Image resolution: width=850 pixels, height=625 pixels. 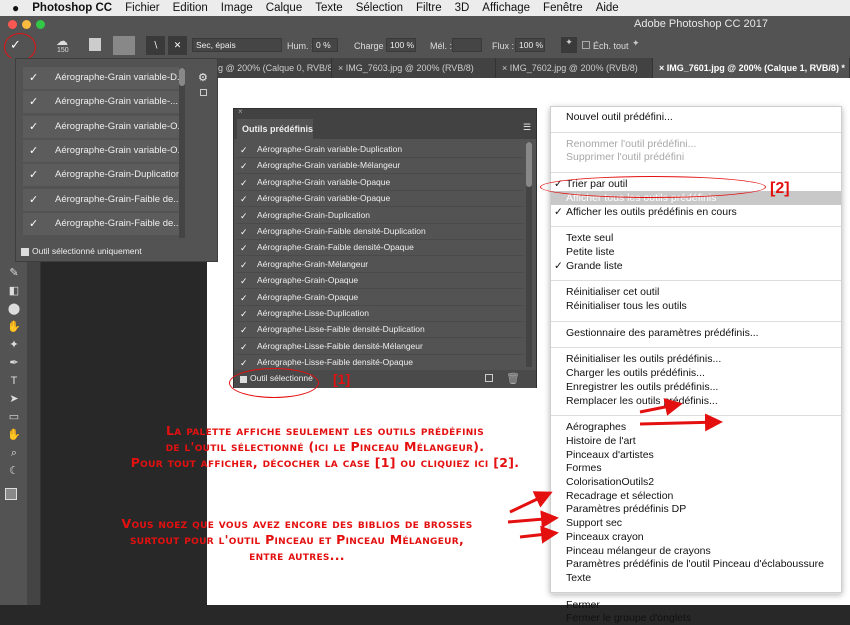 I want to click on tool-icon: ⬤, so click(x=14, y=309).